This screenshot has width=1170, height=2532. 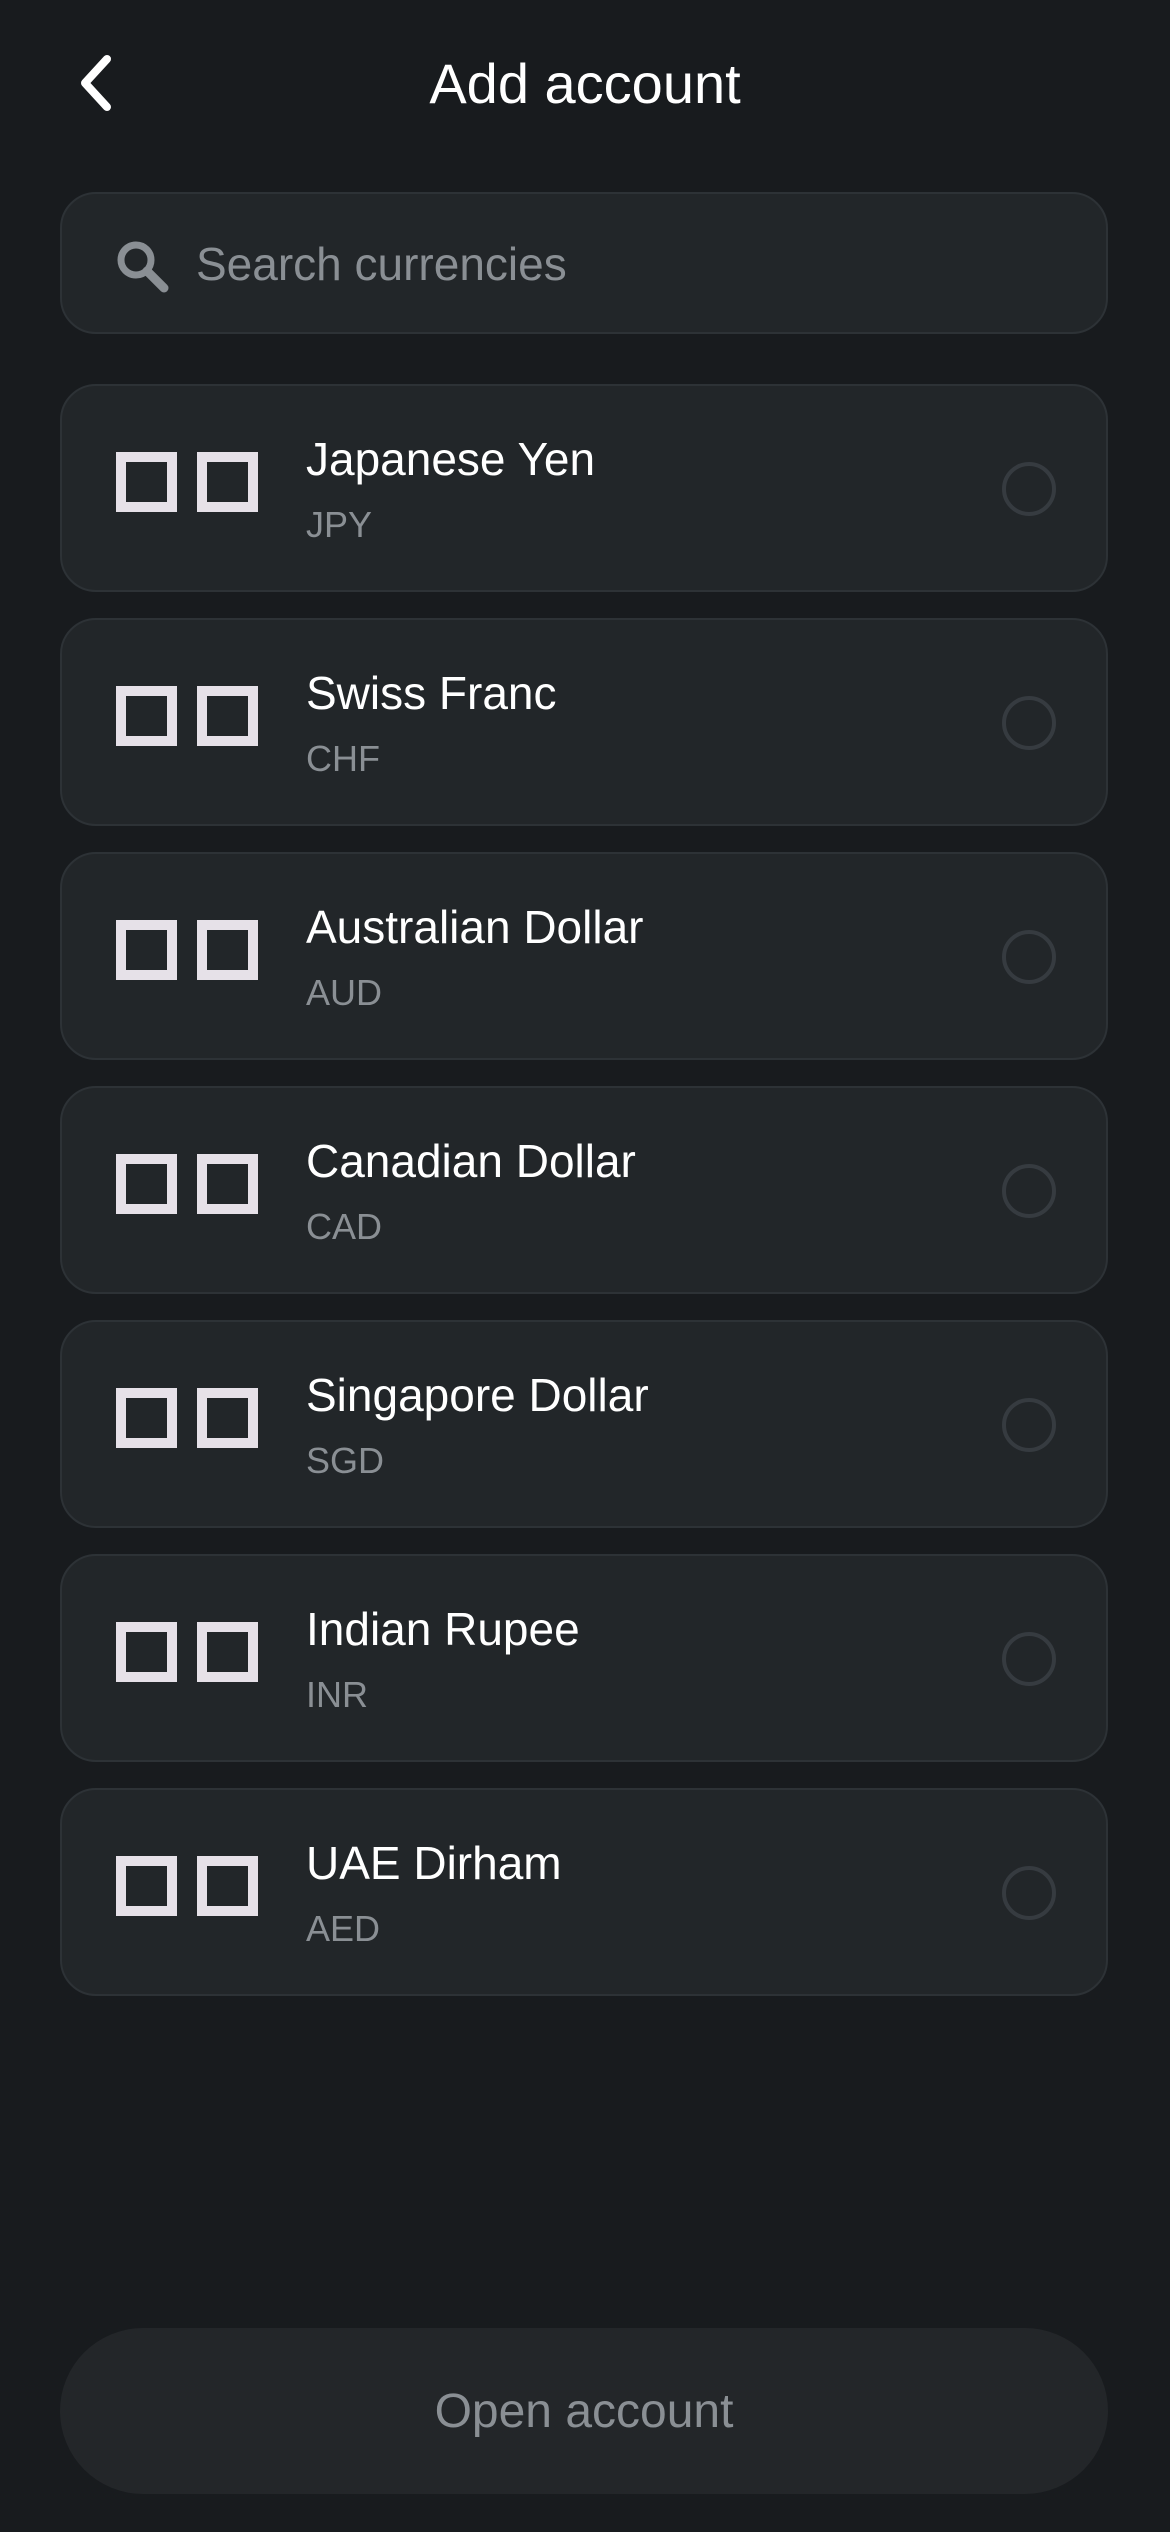 What do you see at coordinates (343, 1928) in the screenshot?
I see `currency-code: AED` at bounding box center [343, 1928].